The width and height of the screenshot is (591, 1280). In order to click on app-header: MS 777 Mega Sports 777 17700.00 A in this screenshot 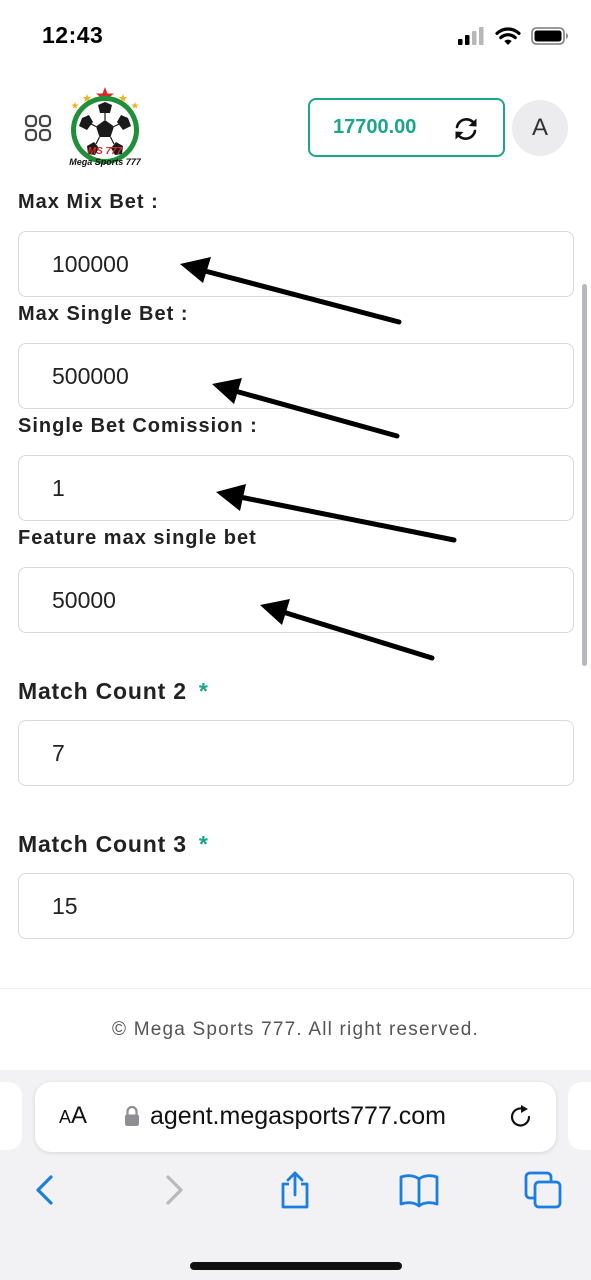, I will do `click(295, 129)`.